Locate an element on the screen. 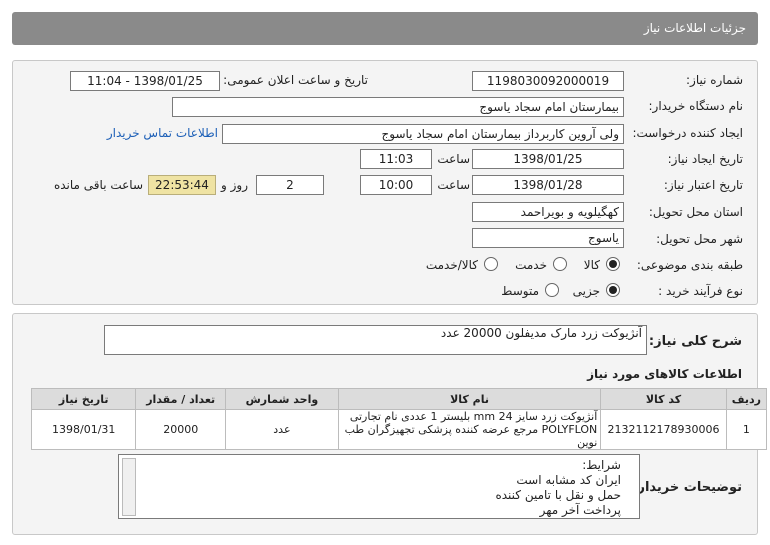  col-qty: تعداد / مقدار is located at coordinates (181, 399).